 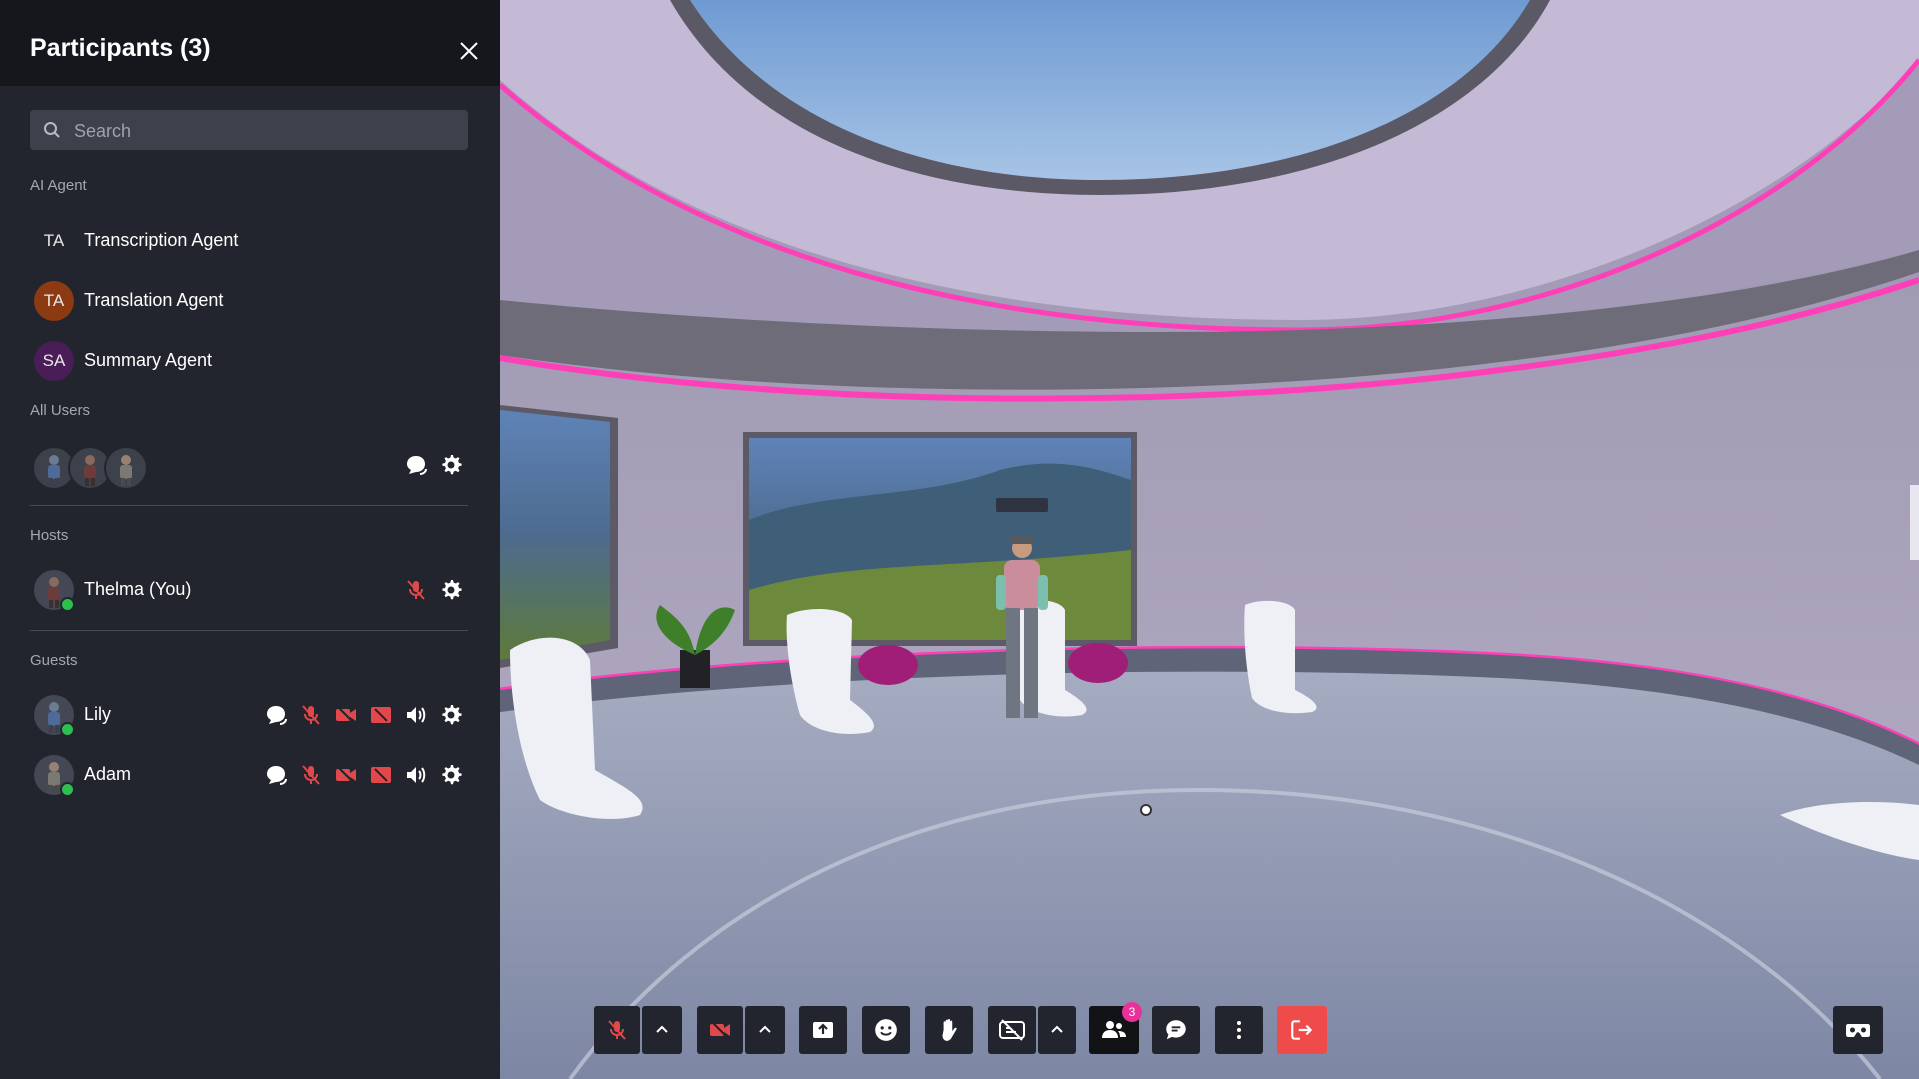 I want to click on raise-hand-button, so click(x=949, y=1030).